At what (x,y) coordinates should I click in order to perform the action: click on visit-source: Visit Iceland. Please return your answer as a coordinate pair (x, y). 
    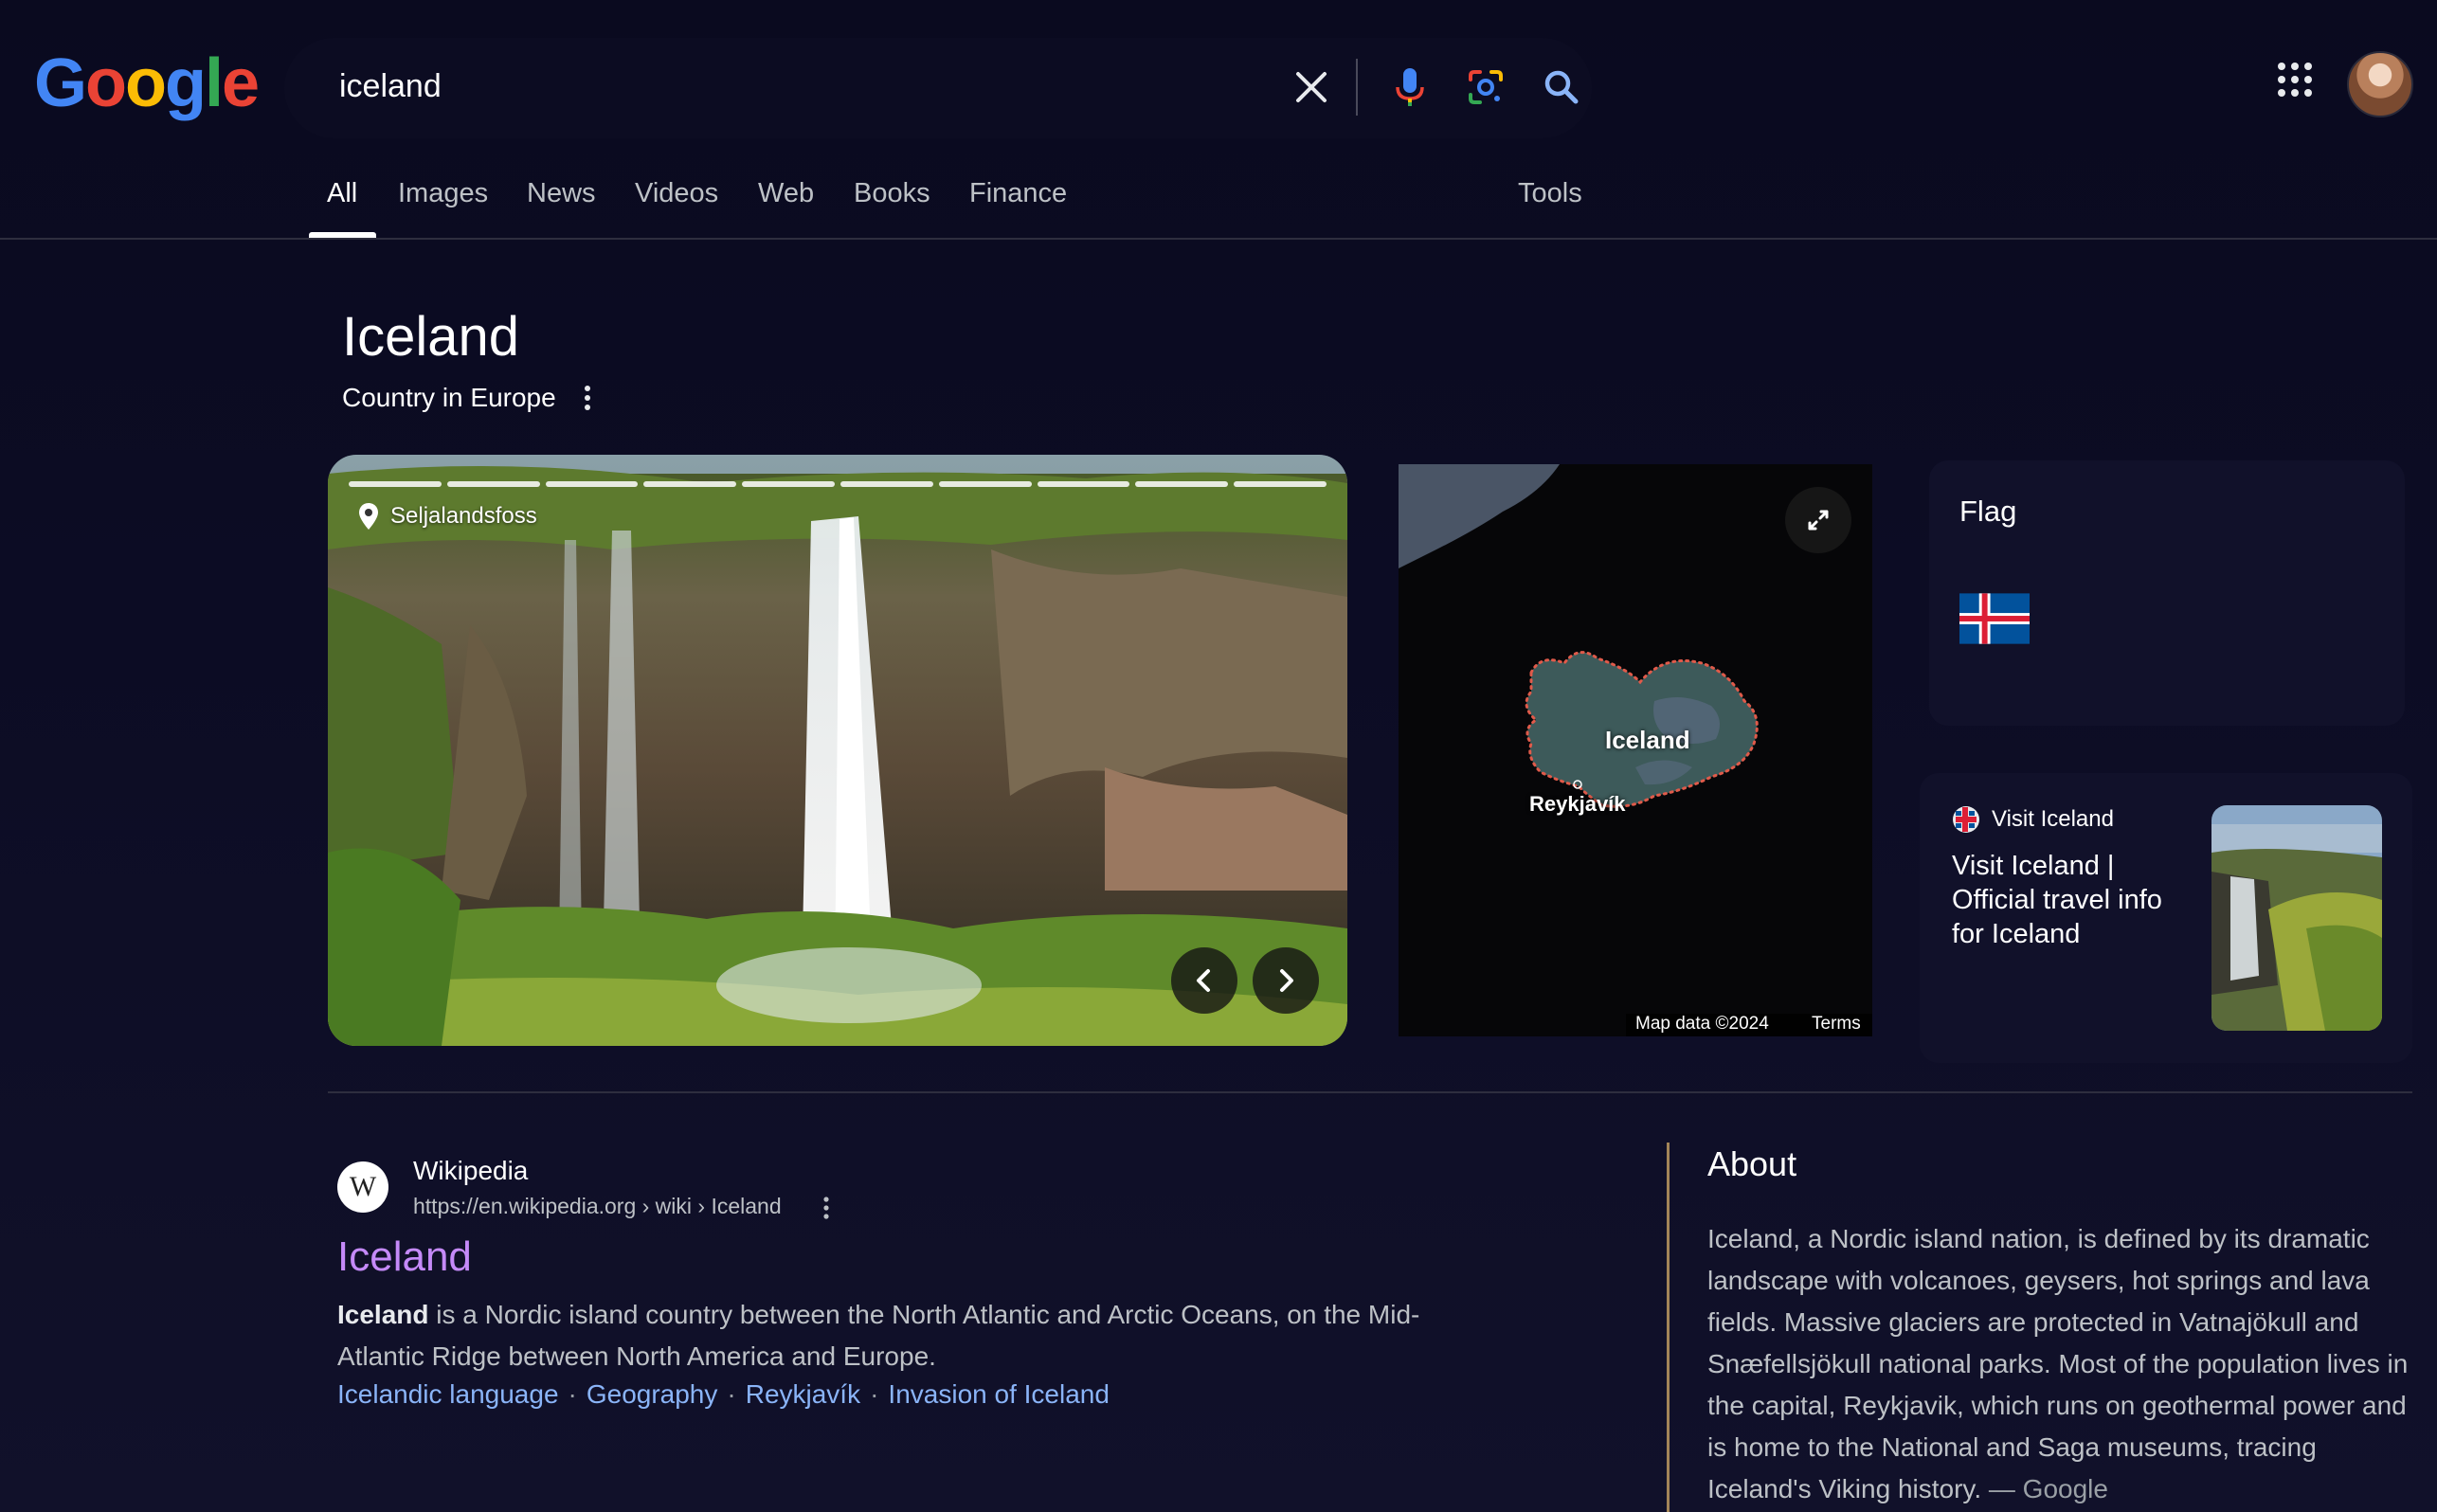
    Looking at the image, I should click on (2033, 819).